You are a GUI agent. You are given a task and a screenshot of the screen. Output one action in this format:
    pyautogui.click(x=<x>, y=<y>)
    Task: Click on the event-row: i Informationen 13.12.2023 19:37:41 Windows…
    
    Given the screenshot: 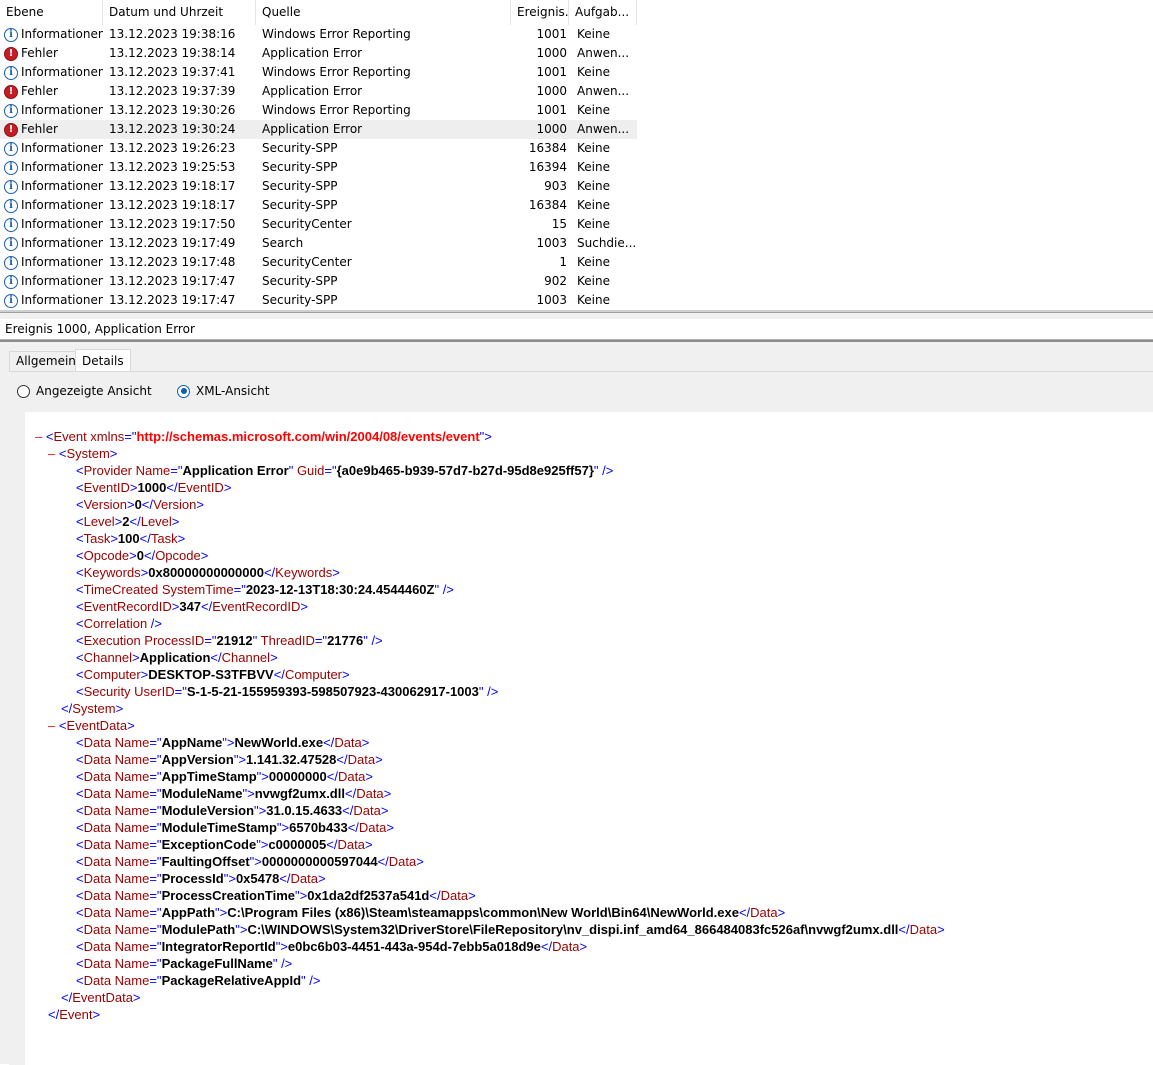 What is the action you would take?
    pyautogui.click(x=318, y=72)
    